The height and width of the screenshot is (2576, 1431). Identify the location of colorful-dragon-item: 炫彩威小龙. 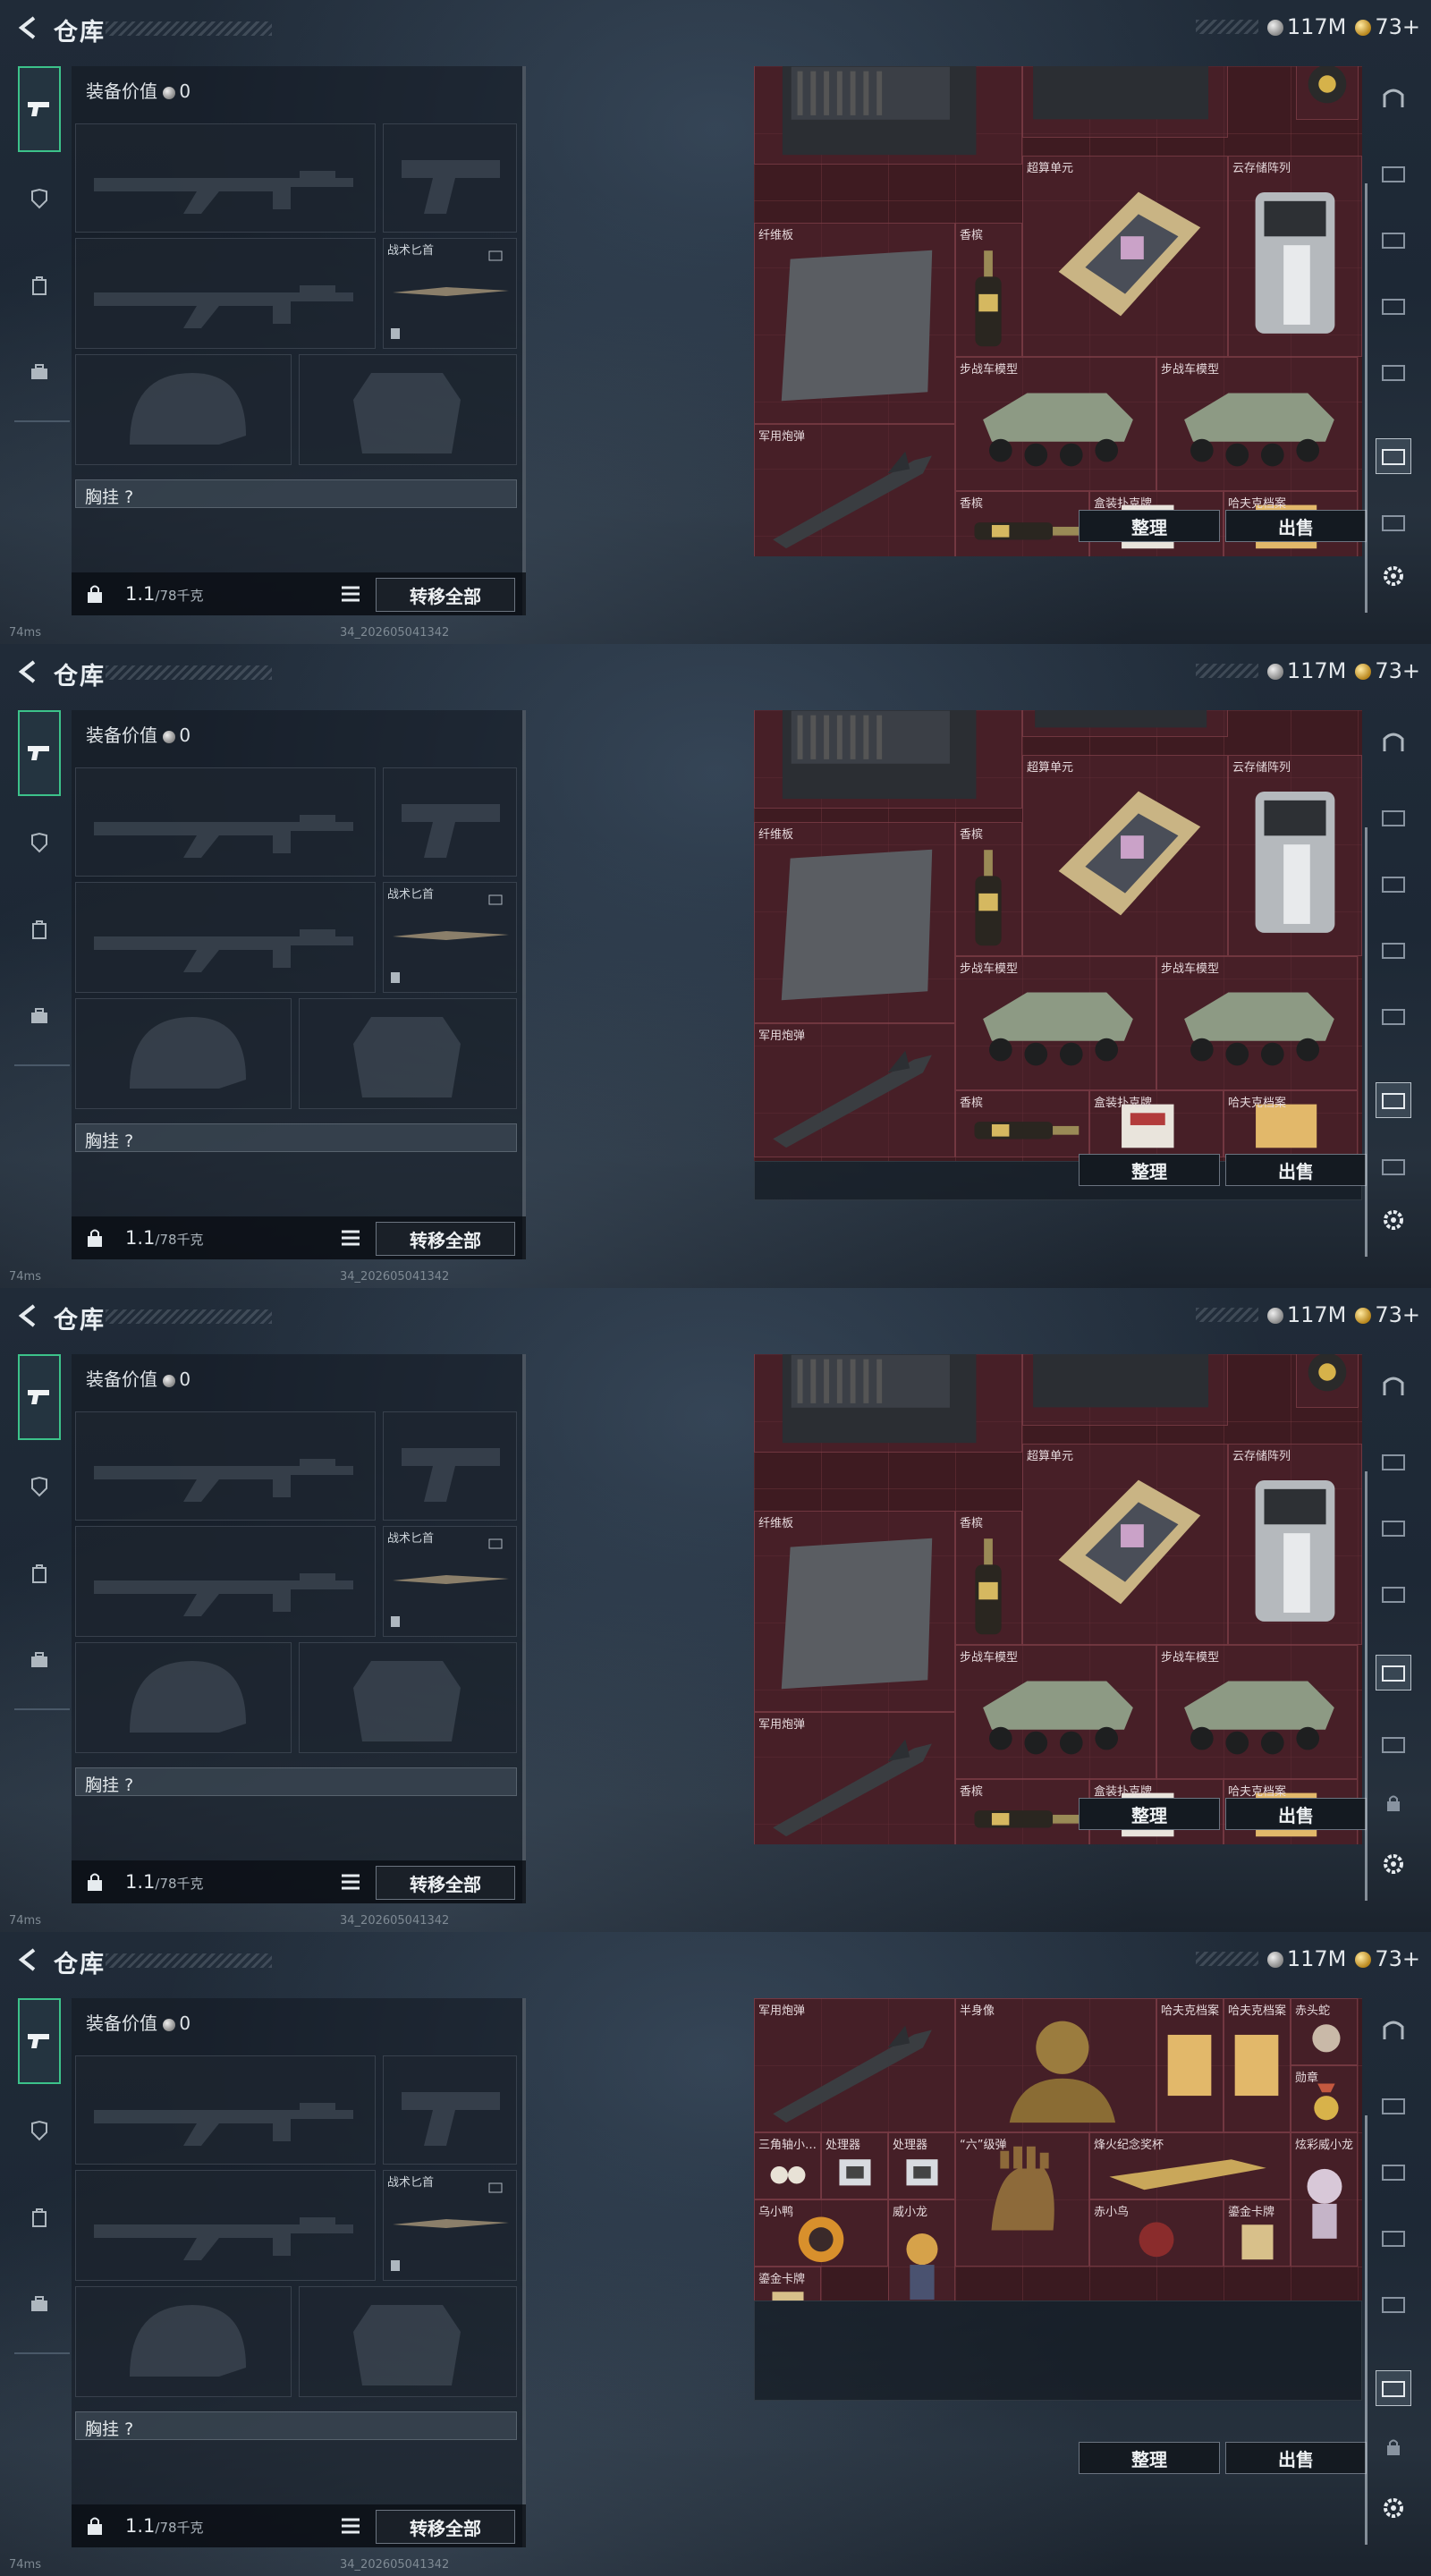
(1325, 2199).